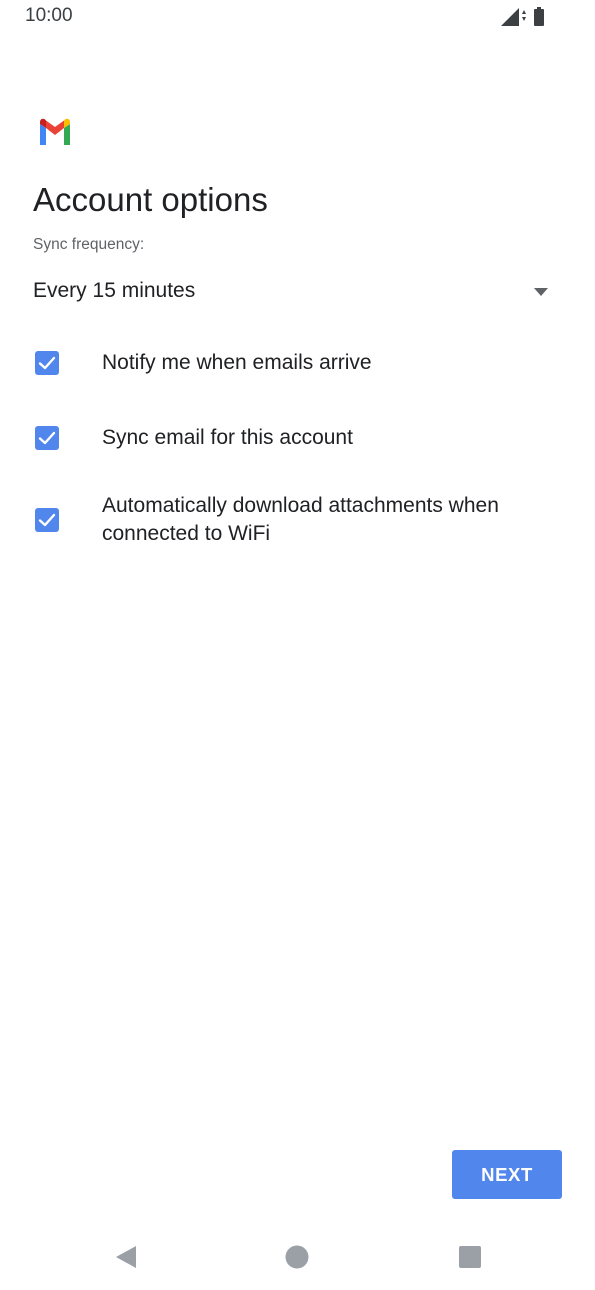 The width and height of the screenshot is (595, 1290). Describe the element at coordinates (541, 292) in the screenshot. I see `dropdown-arrow-icon` at that location.